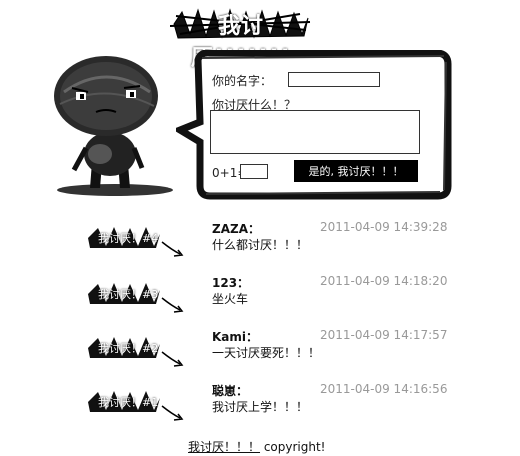 This screenshot has width=520, height=456. What do you see at coordinates (260, 245) in the screenshot?
I see `comment-text: 什么都讨厌！！！` at bounding box center [260, 245].